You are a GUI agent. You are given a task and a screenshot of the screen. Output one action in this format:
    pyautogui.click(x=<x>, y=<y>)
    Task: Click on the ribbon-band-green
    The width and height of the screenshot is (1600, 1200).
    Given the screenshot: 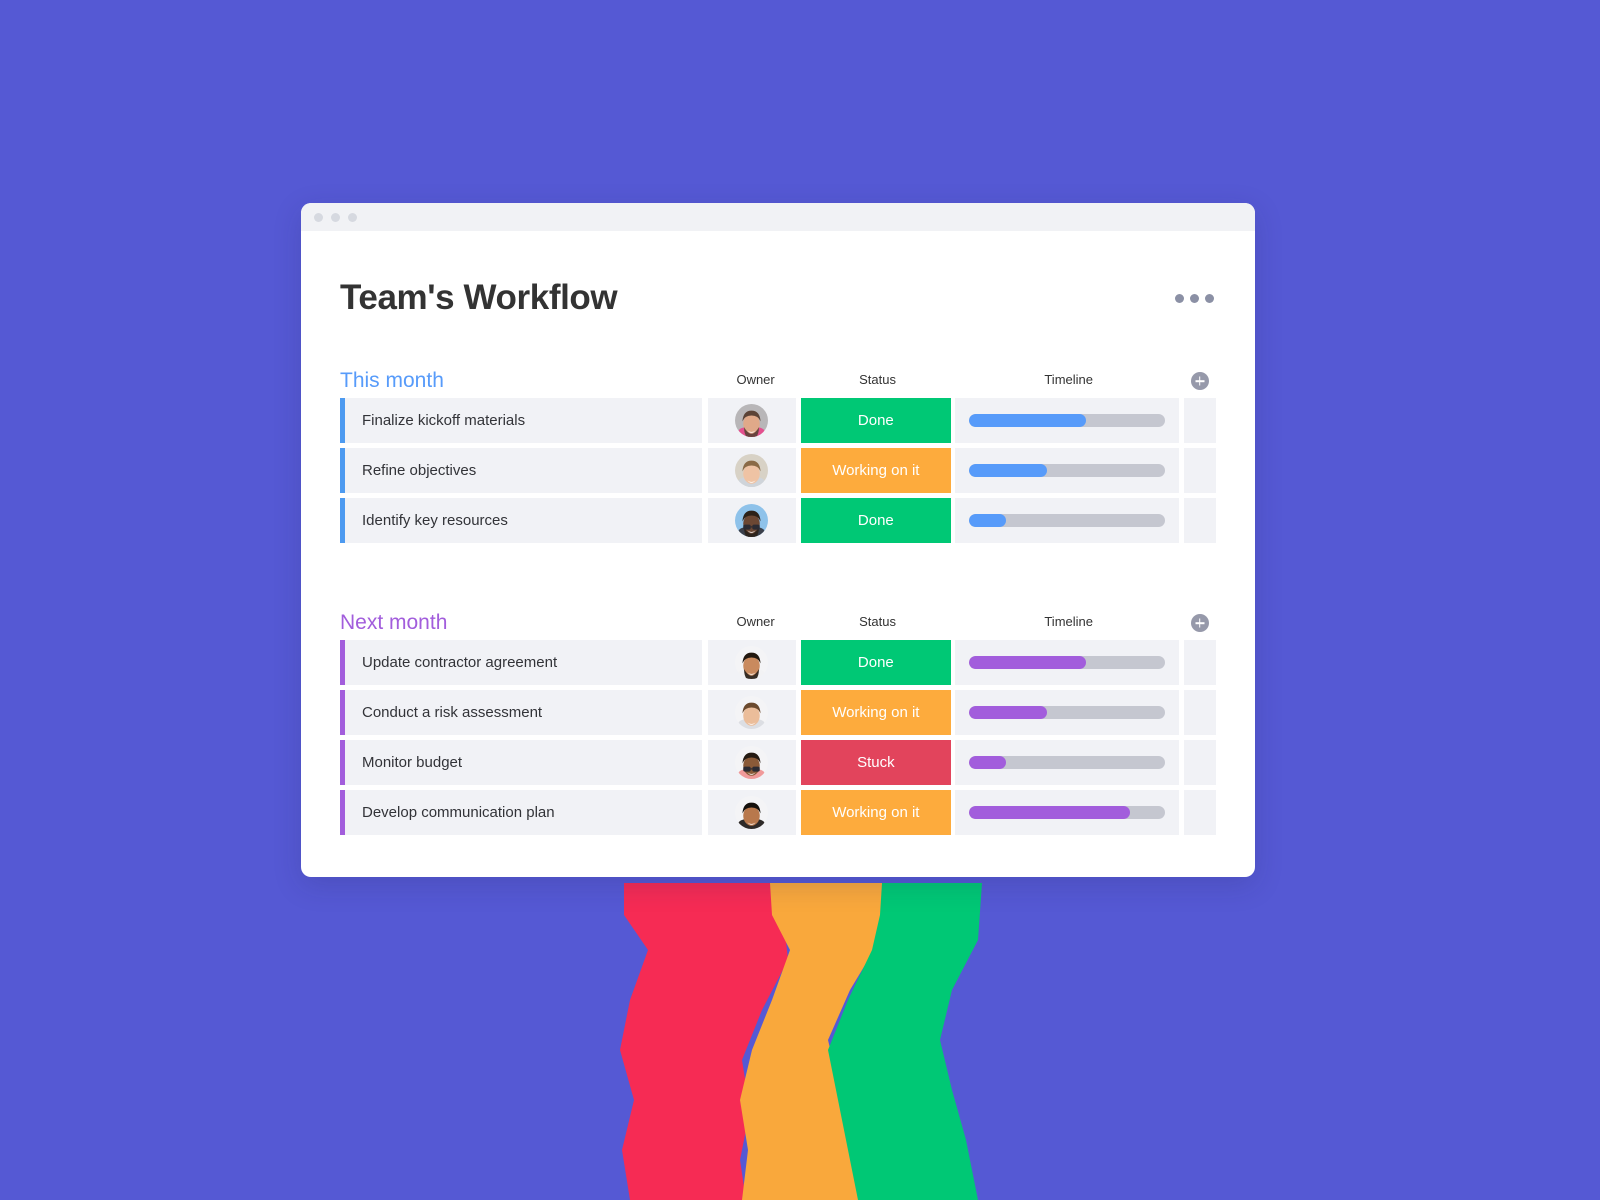 What is the action you would take?
    pyautogui.click(x=905, y=1041)
    